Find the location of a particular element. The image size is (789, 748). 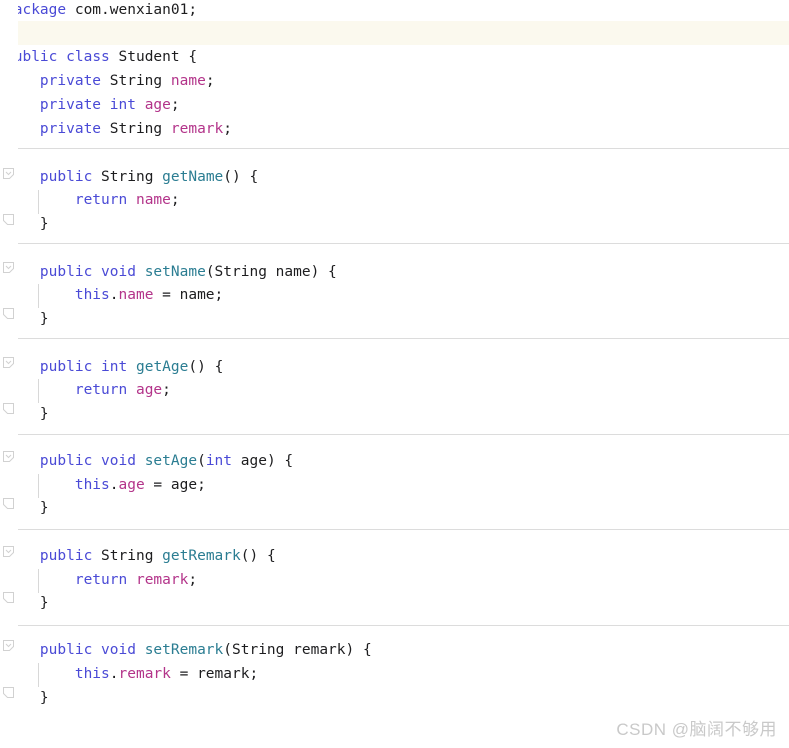

code-token-pln: . is located at coordinates (114, 485).